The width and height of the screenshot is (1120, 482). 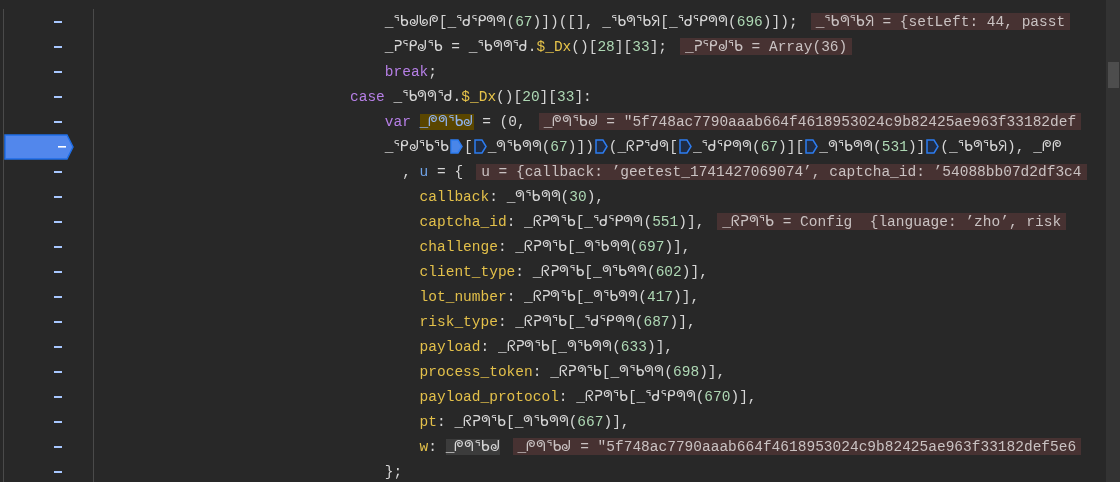 What do you see at coordinates (512, 196) in the screenshot?
I see `code-text: callback: _ᖗᖃᖗᖗ(30),` at bounding box center [512, 196].